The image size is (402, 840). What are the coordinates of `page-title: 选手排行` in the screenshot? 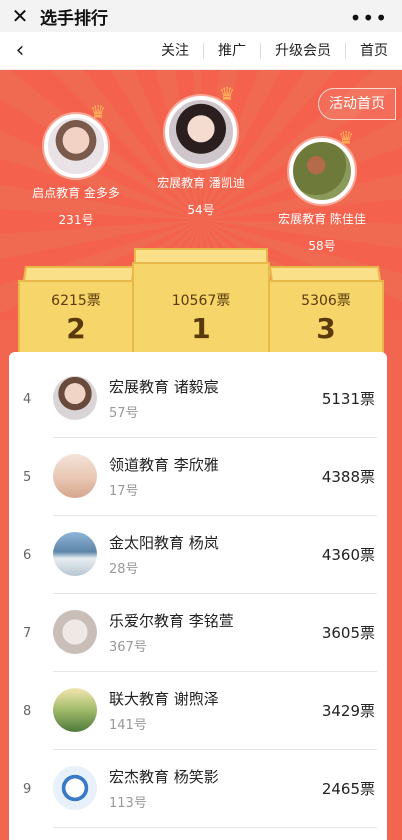 It's located at (74, 18).